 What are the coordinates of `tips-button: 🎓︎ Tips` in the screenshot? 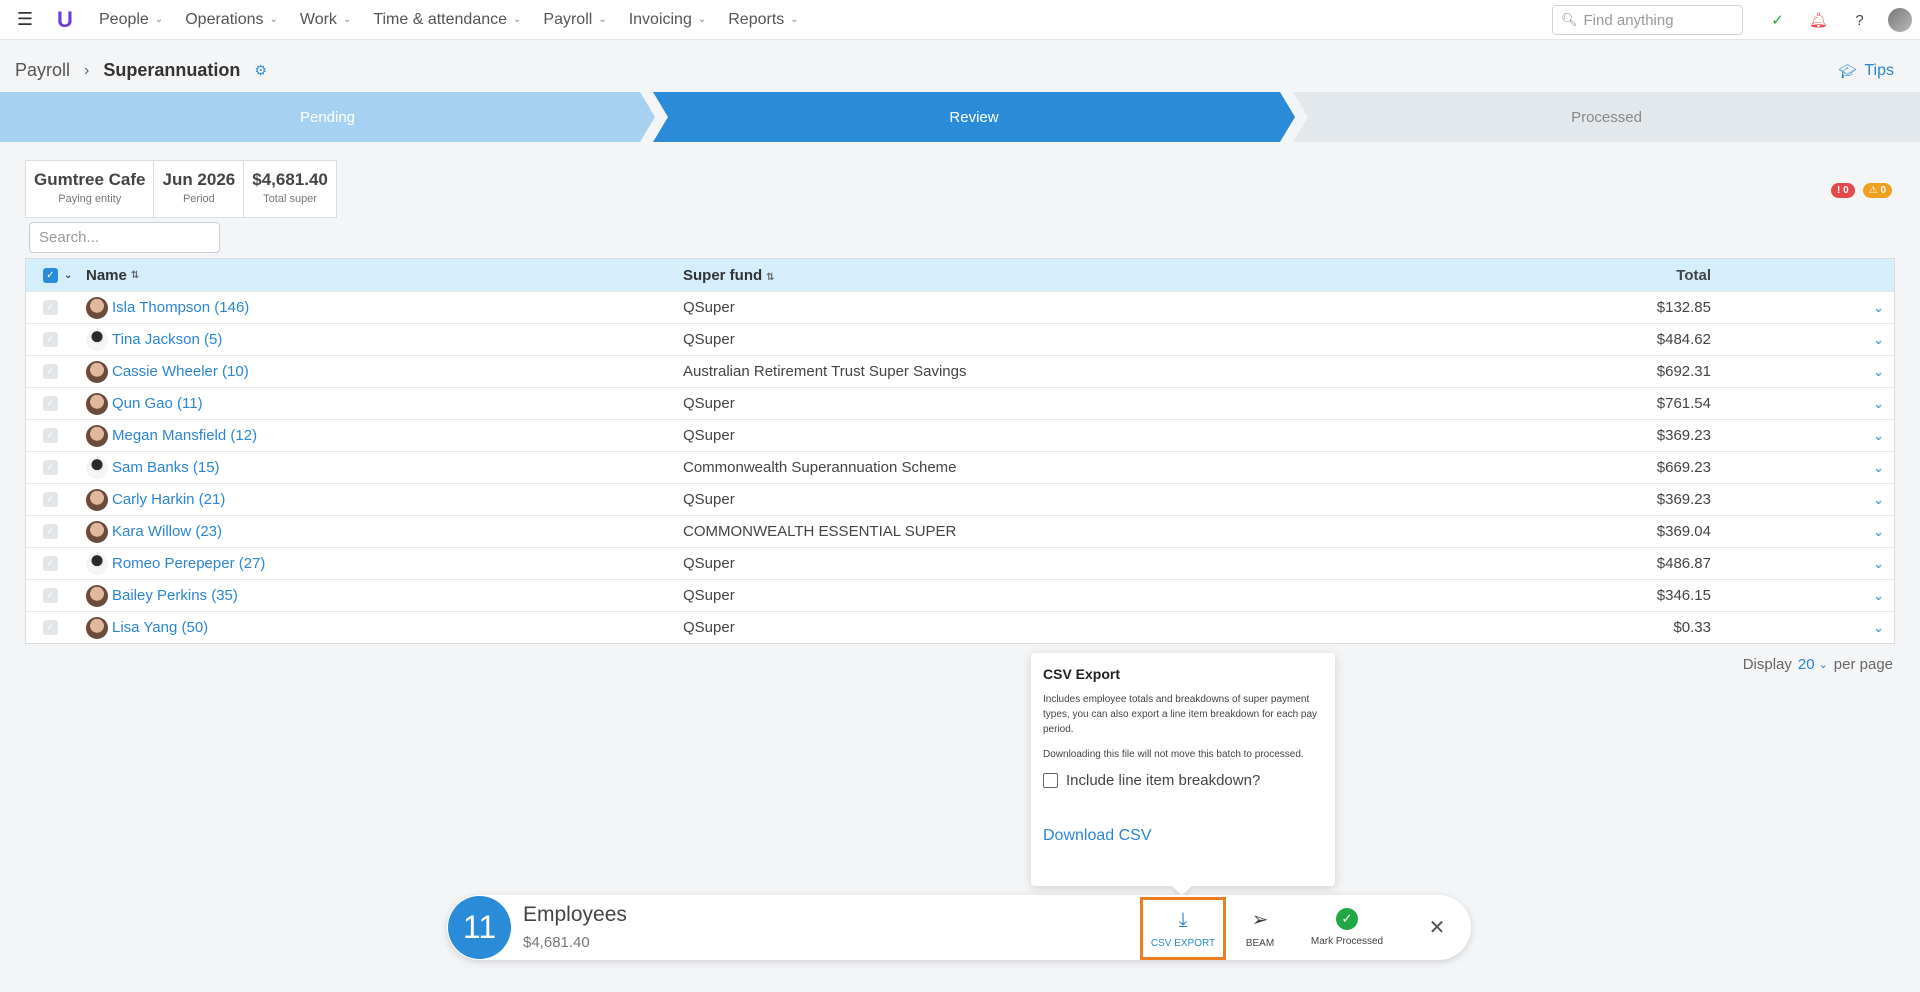 It's located at (1866, 71).